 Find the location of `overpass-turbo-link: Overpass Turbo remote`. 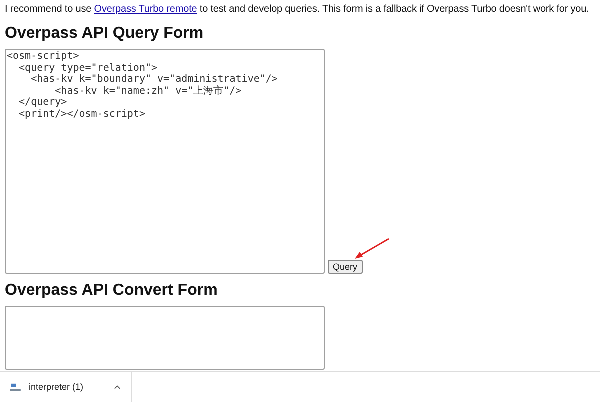

overpass-turbo-link: Overpass Turbo remote is located at coordinates (146, 9).